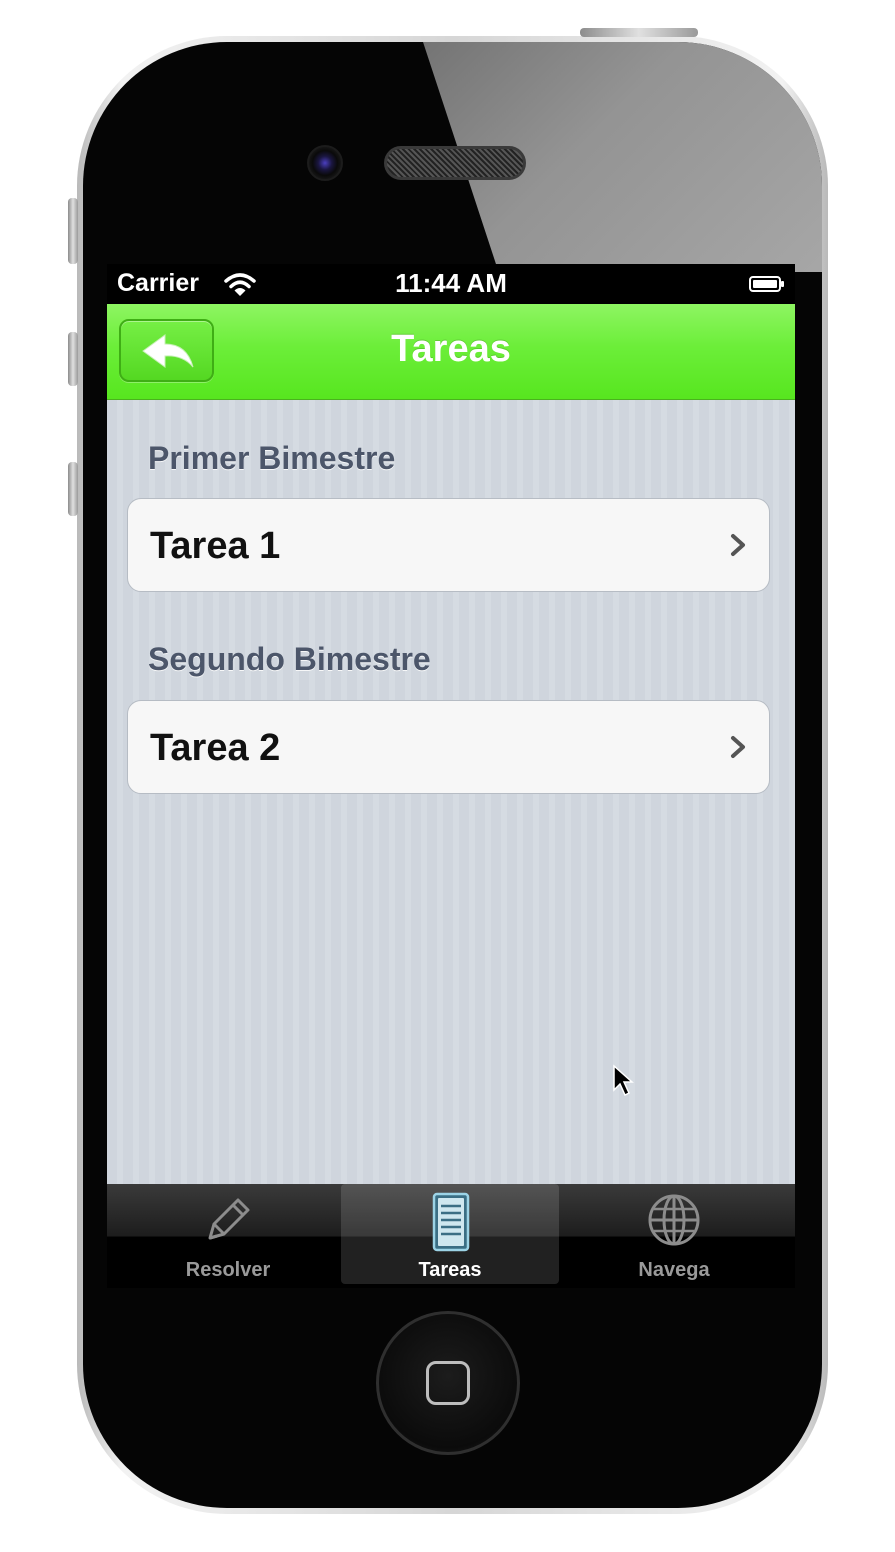 Image resolution: width=895 pixels, height=1552 pixels. Describe the element at coordinates (228, 1270) in the screenshot. I see `tab-label: Resolver` at that location.